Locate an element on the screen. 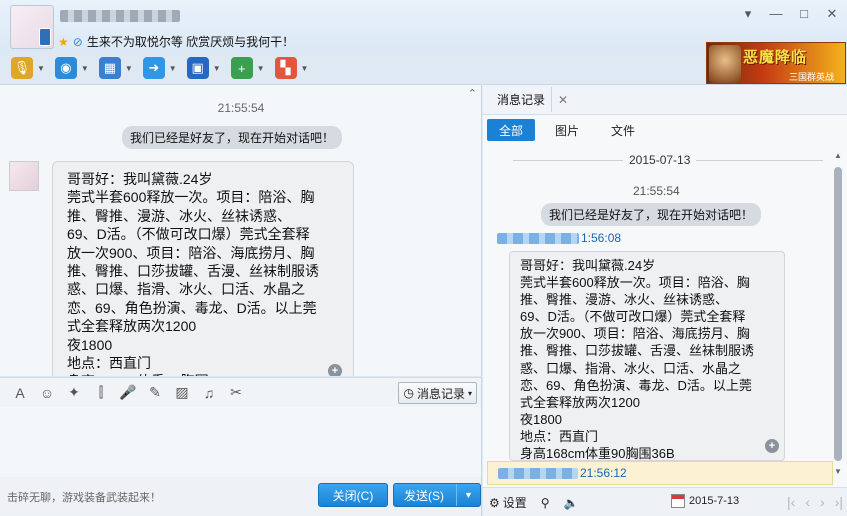 The width and height of the screenshot is (847, 516). sender-avatar is located at coordinates (24, 176).